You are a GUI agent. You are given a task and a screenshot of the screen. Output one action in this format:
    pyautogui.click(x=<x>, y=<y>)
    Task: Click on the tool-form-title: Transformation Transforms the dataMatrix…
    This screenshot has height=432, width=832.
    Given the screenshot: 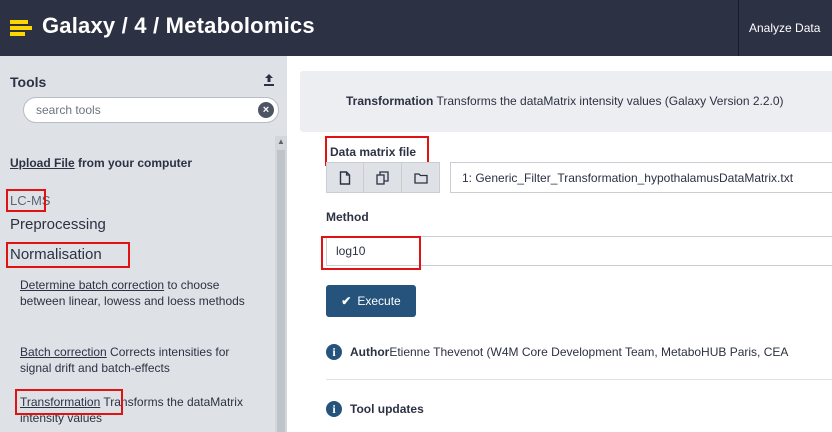 What is the action you would take?
    pyautogui.click(x=565, y=101)
    